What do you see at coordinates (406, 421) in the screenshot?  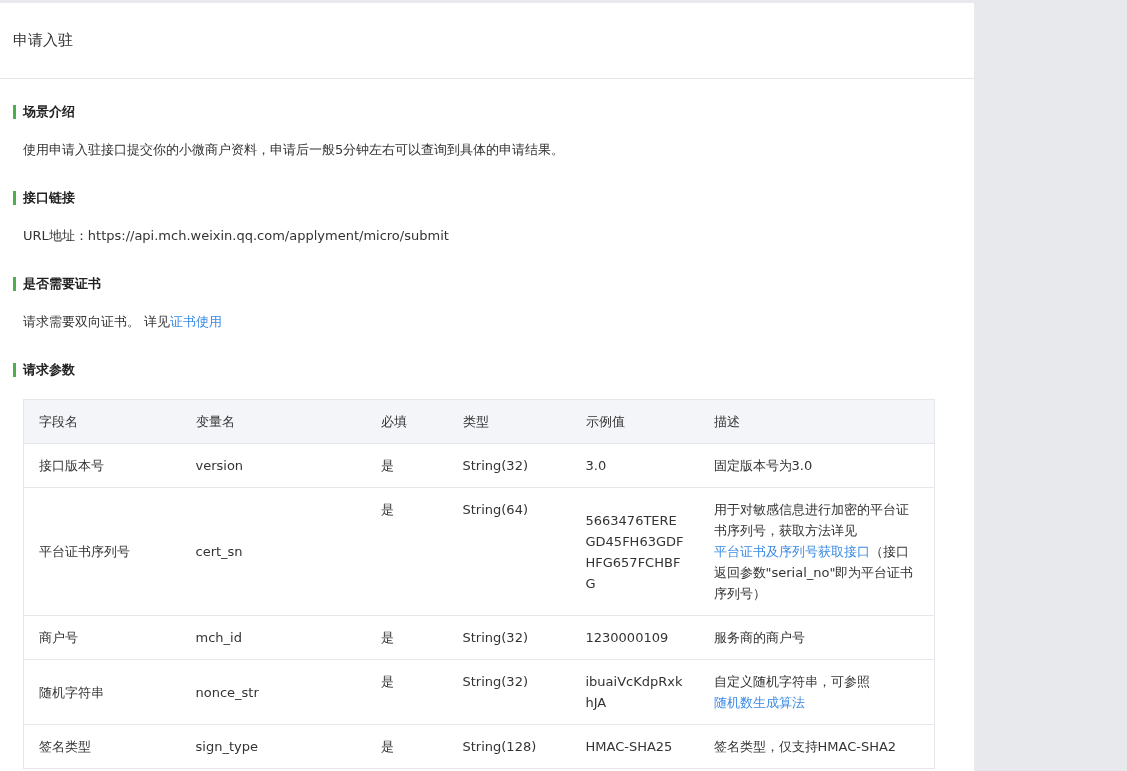 I see `column-header: 必填` at bounding box center [406, 421].